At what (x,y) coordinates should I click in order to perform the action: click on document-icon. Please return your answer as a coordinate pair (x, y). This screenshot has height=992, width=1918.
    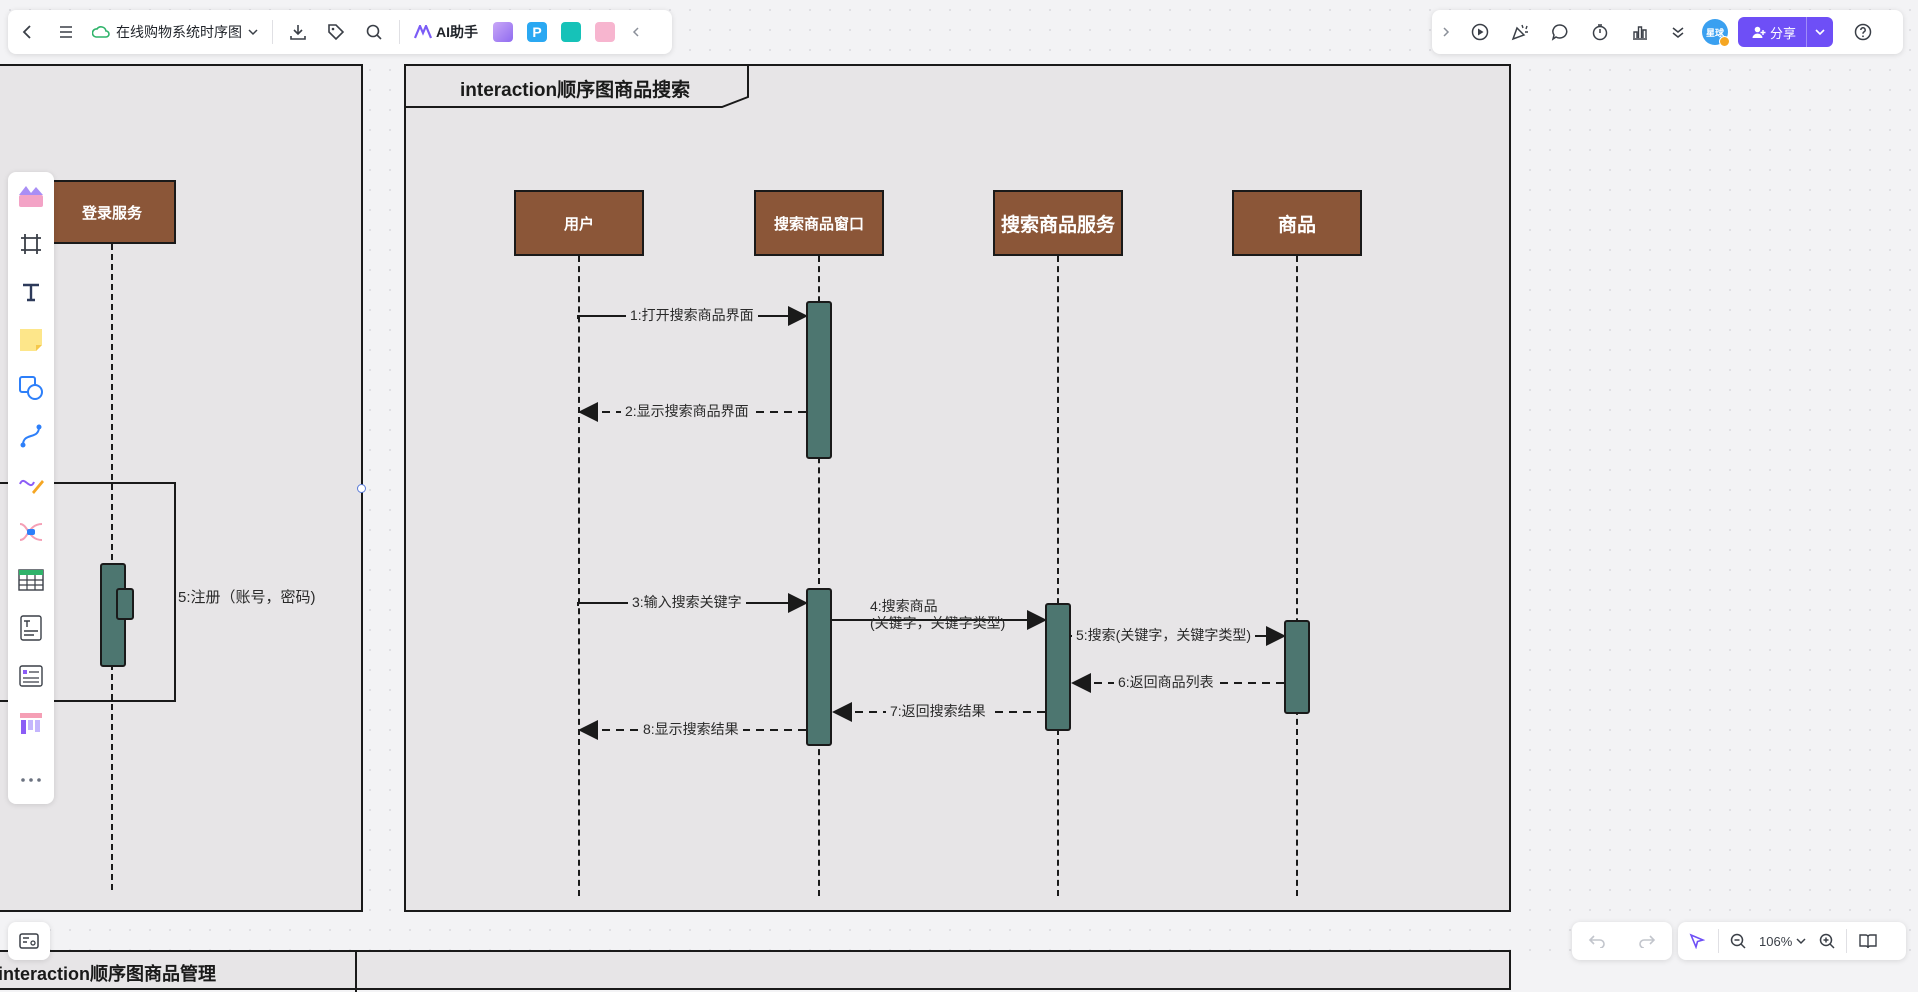
    Looking at the image, I should click on (31, 628).